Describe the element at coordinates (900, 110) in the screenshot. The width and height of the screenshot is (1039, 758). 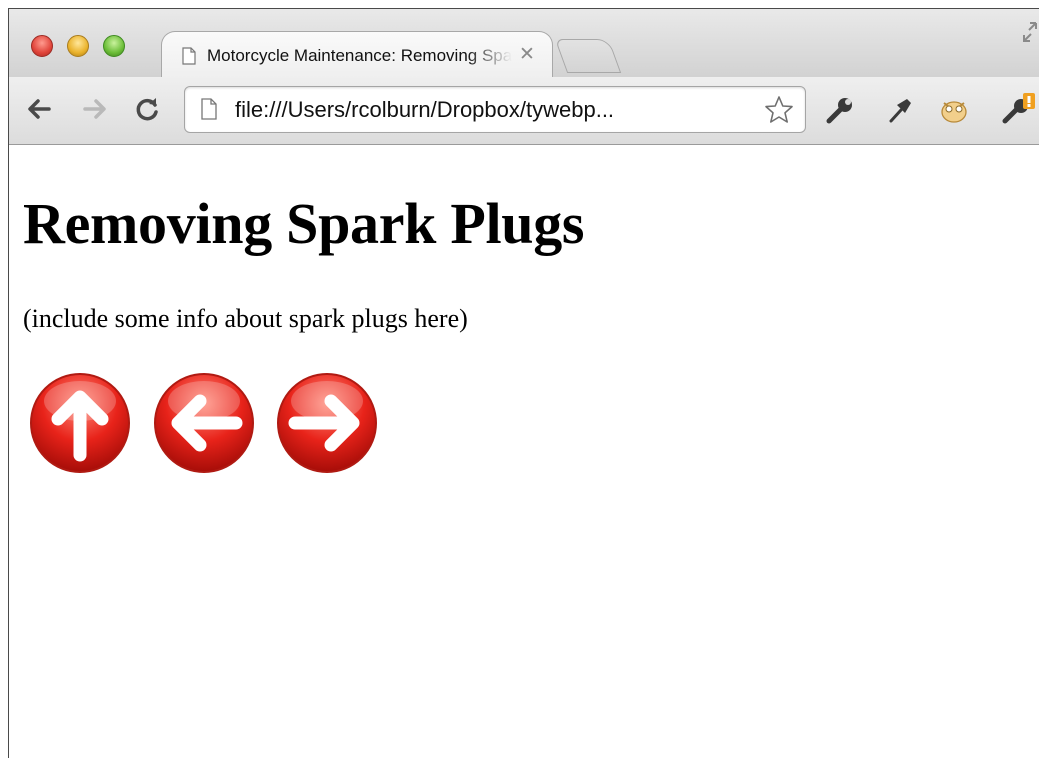
I see `pin-extension-icon` at that location.